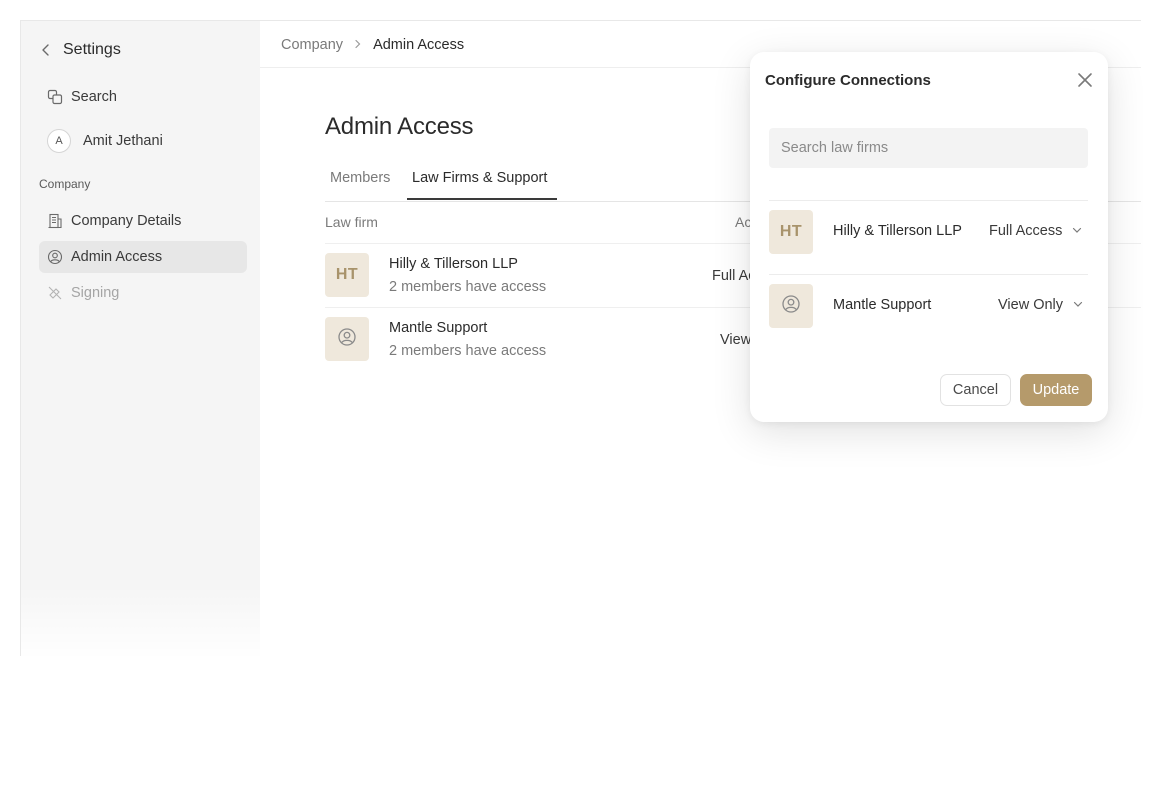 This screenshot has height=799, width=1160. I want to click on tab-members: Members, so click(360, 178).